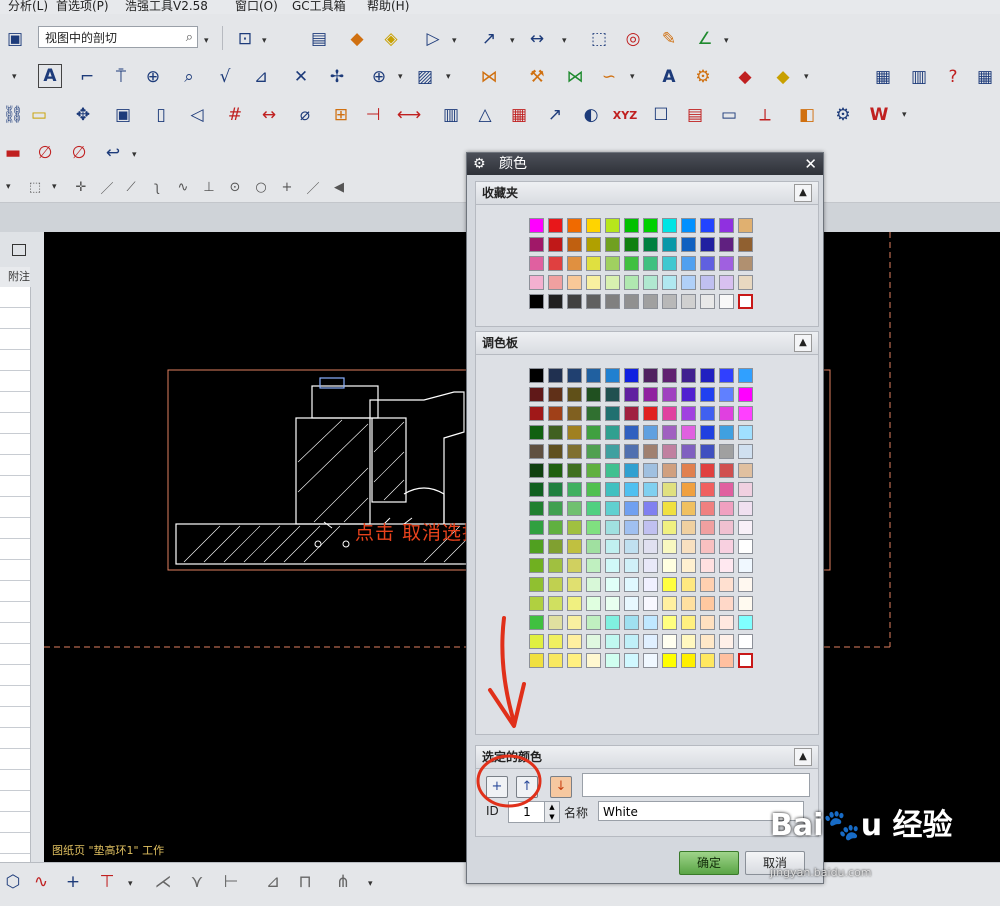 The height and width of the screenshot is (906, 1000). I want to click on table-sum-icon: ▥, so click(451, 115).